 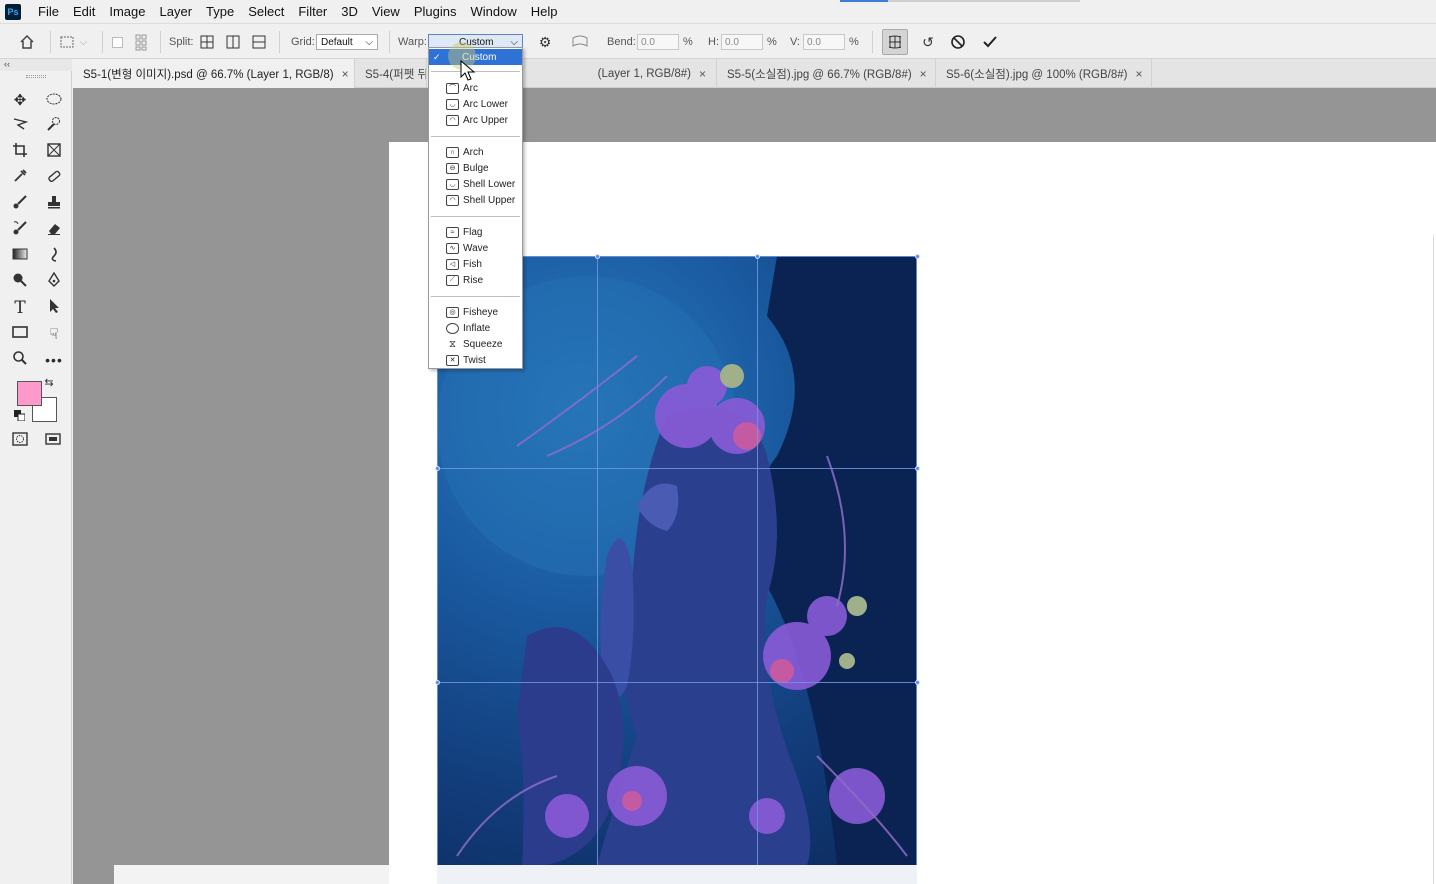 I want to click on bend-input: 0.0 %, so click(x=665, y=42).